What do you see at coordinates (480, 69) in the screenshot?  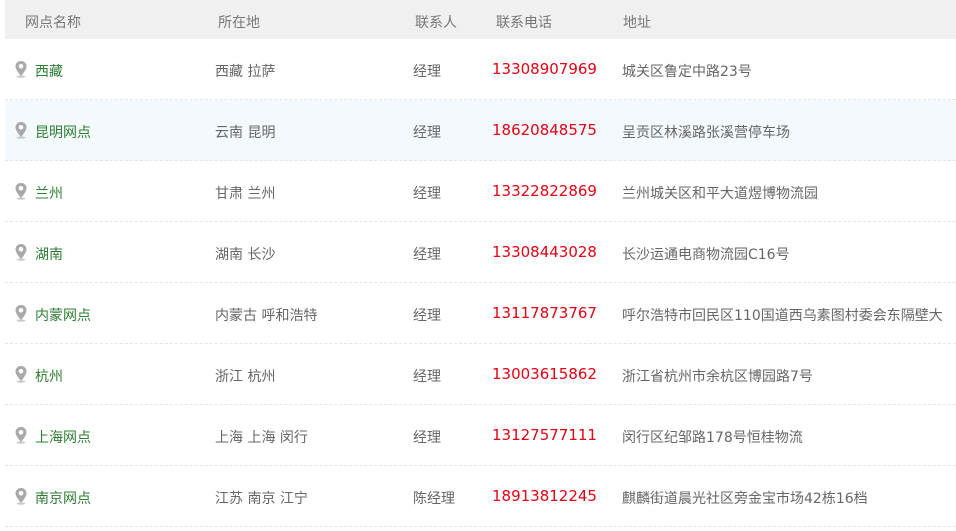 I see `table-row: 西藏 西藏 拉萨 经理 13308907969 城关区鲁定中路23号` at bounding box center [480, 69].